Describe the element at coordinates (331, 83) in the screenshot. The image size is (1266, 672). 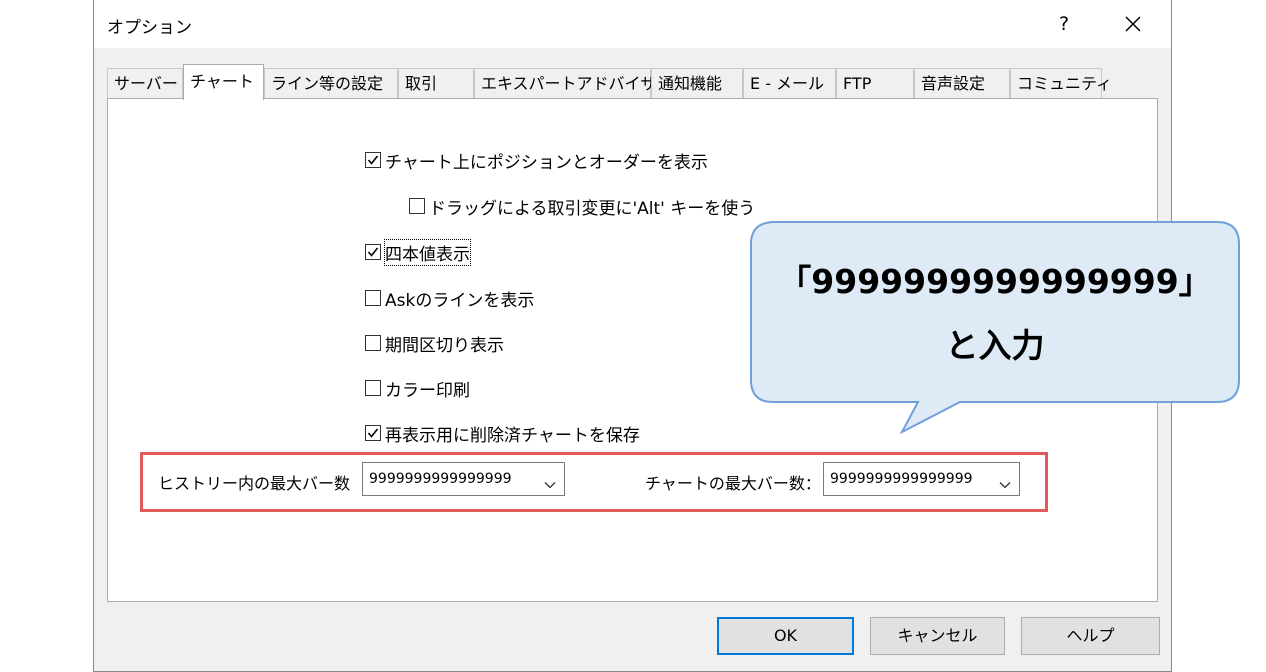
I see `tab-line-settings: ライン等の設定` at that location.